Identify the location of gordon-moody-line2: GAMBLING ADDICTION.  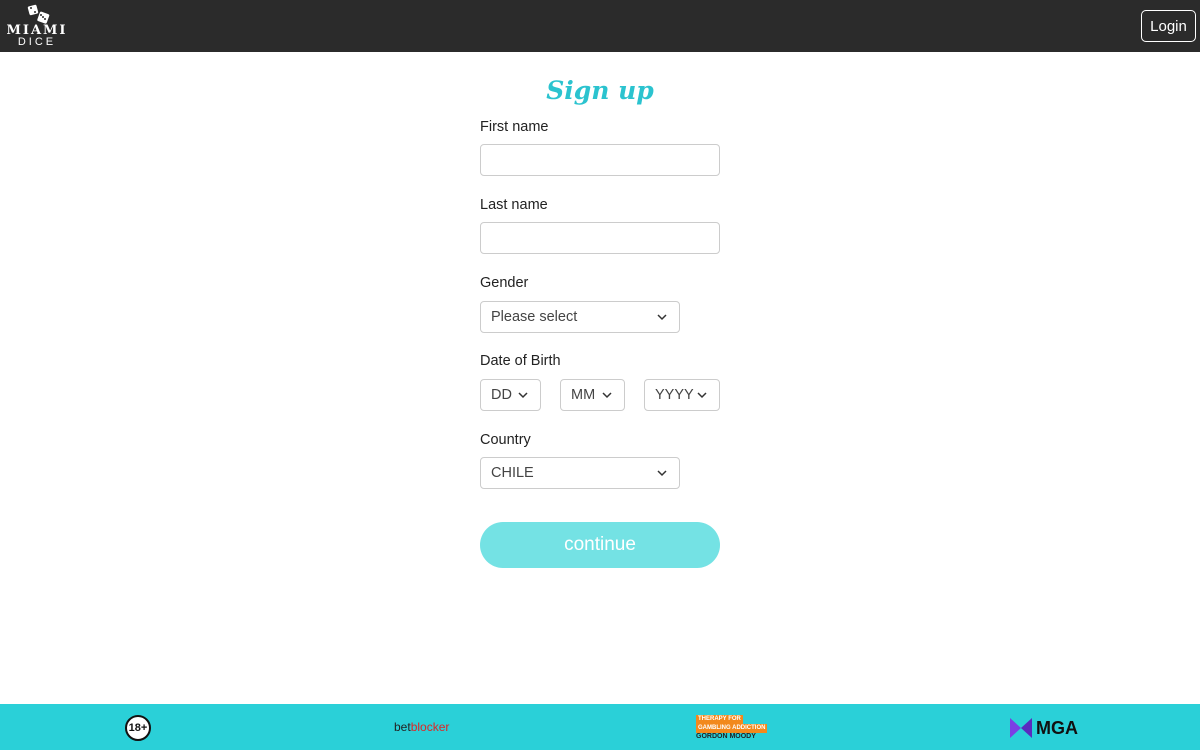
(732, 728).